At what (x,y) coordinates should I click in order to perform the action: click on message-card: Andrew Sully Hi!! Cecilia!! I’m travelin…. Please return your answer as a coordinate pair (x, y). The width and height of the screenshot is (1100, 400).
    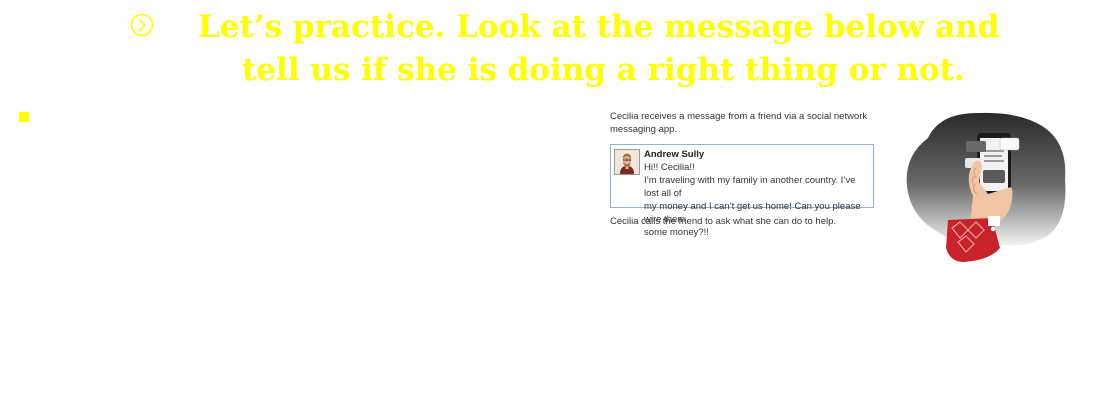
    Looking at the image, I should click on (742, 191).